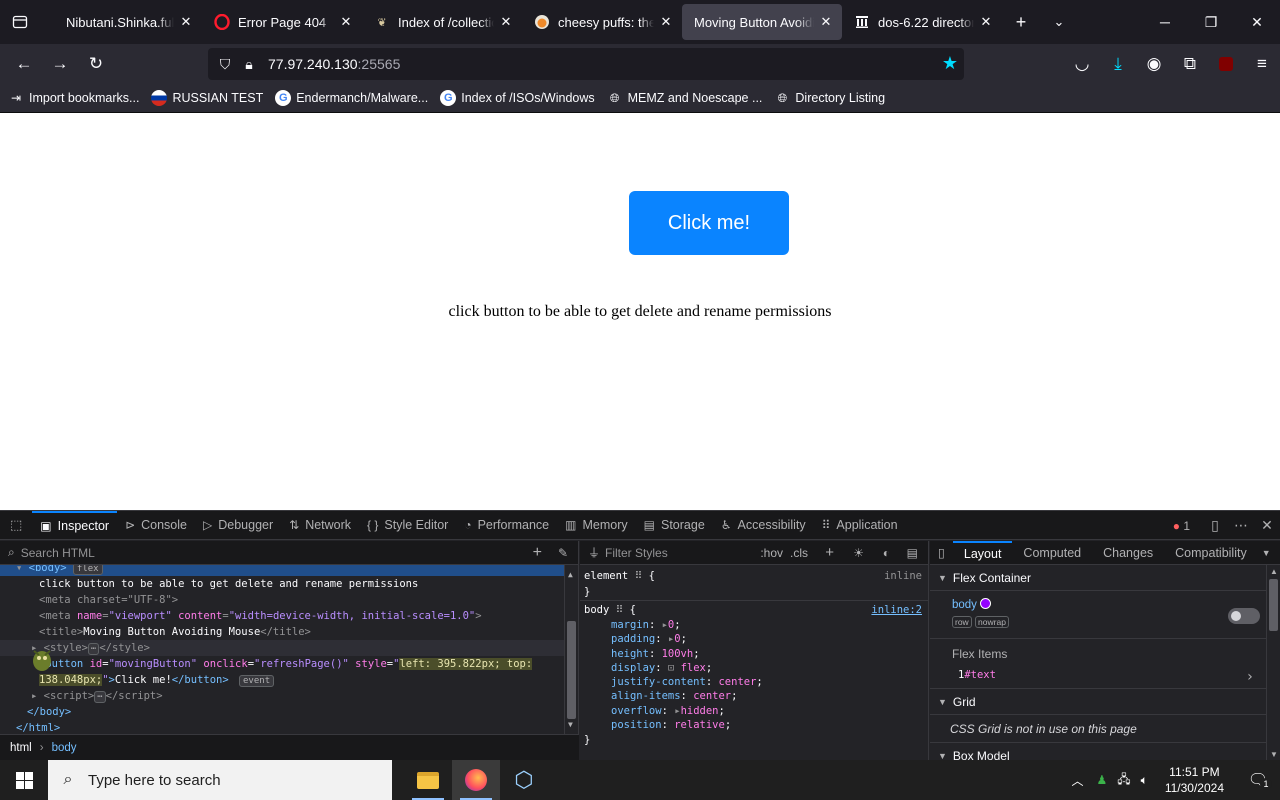 This screenshot has height=800, width=1280. I want to click on close-devtools-button: ✕, so click(1267, 525).